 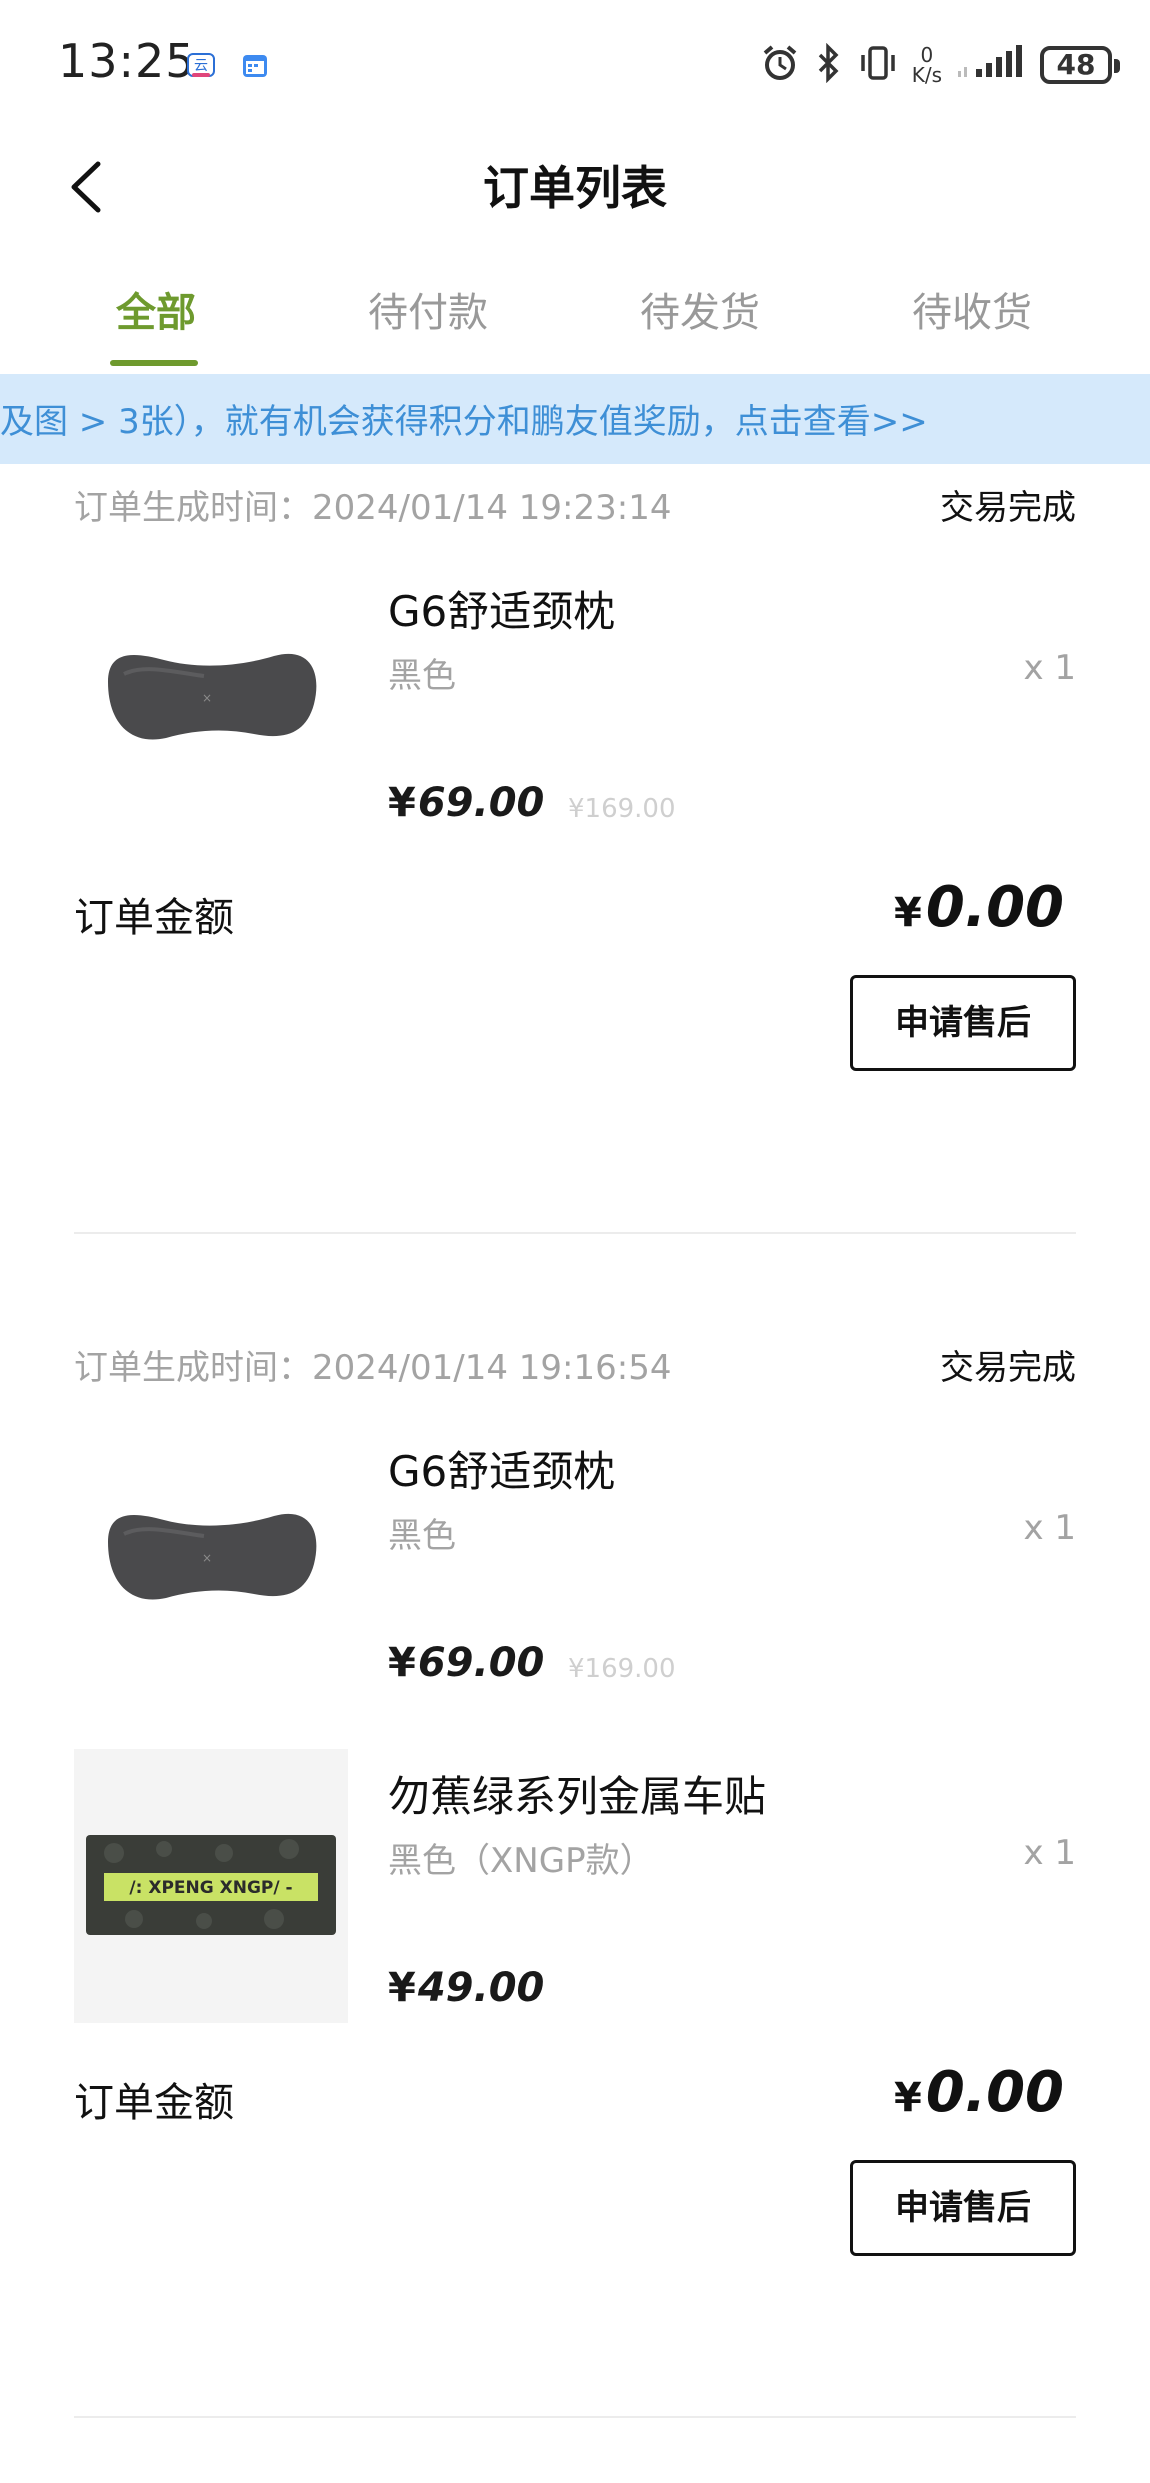 I want to click on header: 订单列表, so click(x=575, y=185).